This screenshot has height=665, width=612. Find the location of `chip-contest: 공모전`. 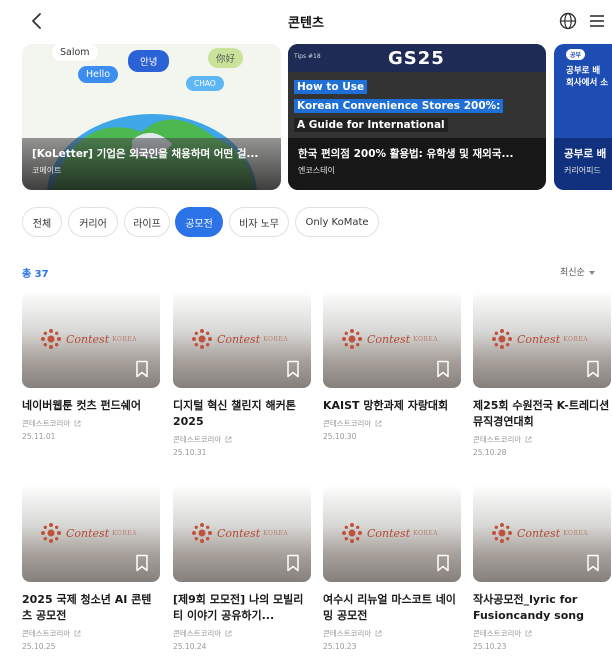

chip-contest: 공모전 is located at coordinates (199, 222).